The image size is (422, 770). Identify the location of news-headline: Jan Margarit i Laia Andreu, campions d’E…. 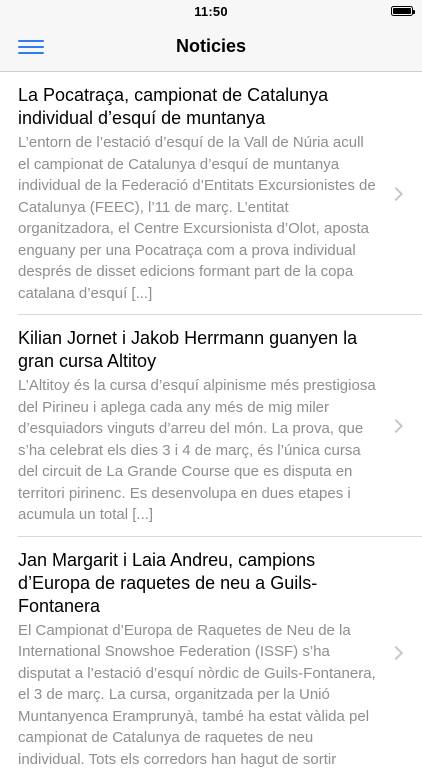
(198, 583).